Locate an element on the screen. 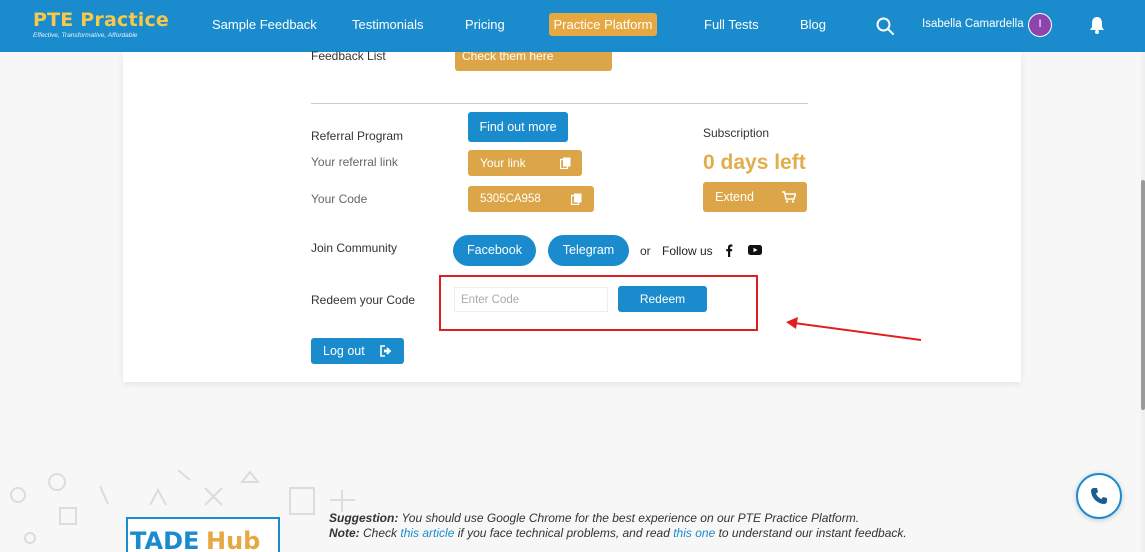 This screenshot has width=1145, height=552. find-out-more-button: Find out more is located at coordinates (518, 127).